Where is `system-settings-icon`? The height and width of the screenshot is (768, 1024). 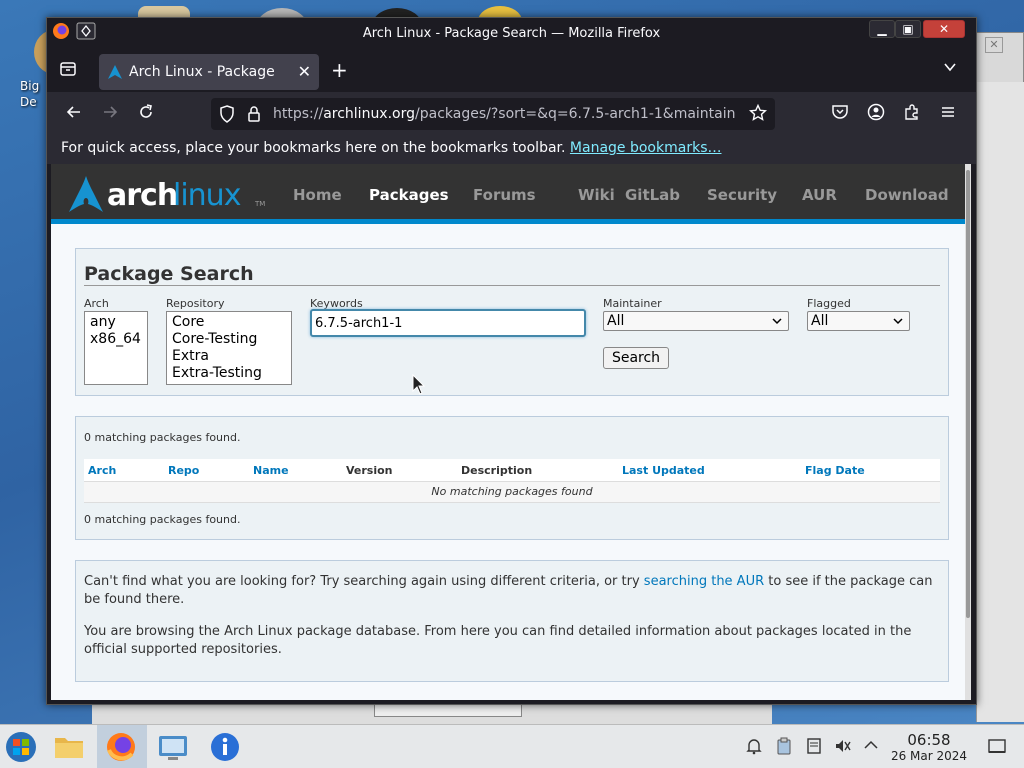 system-settings-icon is located at coordinates (173, 747).